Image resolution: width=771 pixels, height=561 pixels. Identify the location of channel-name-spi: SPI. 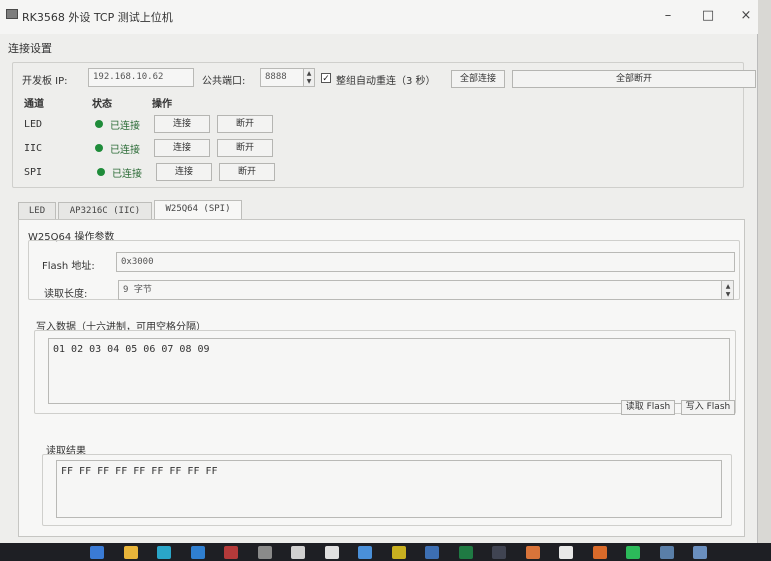
(33, 172).